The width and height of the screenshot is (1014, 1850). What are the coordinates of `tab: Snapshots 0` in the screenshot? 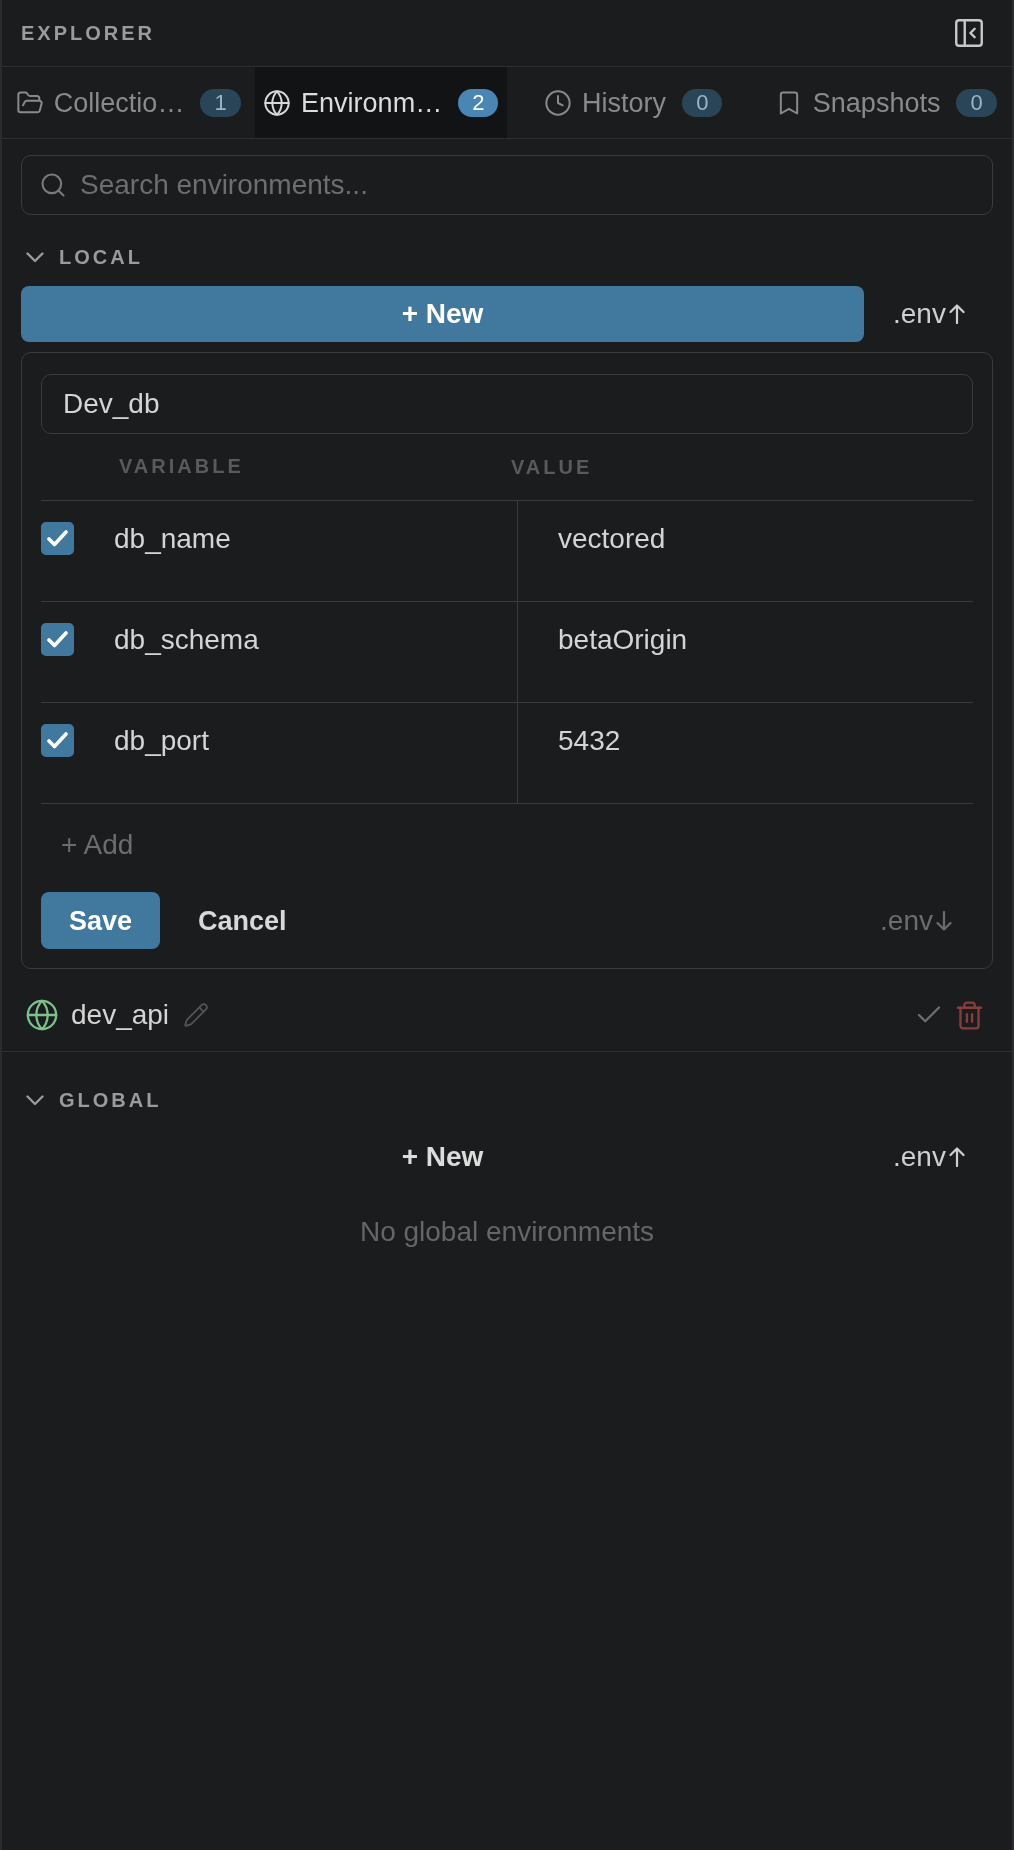 It's located at (885, 102).